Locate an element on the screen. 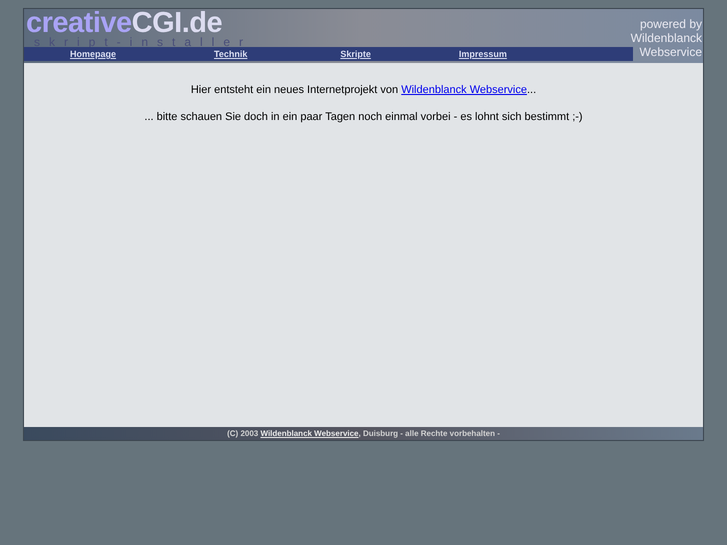 The width and height of the screenshot is (727, 545). nav-link: Impressum is located at coordinates (482, 54).